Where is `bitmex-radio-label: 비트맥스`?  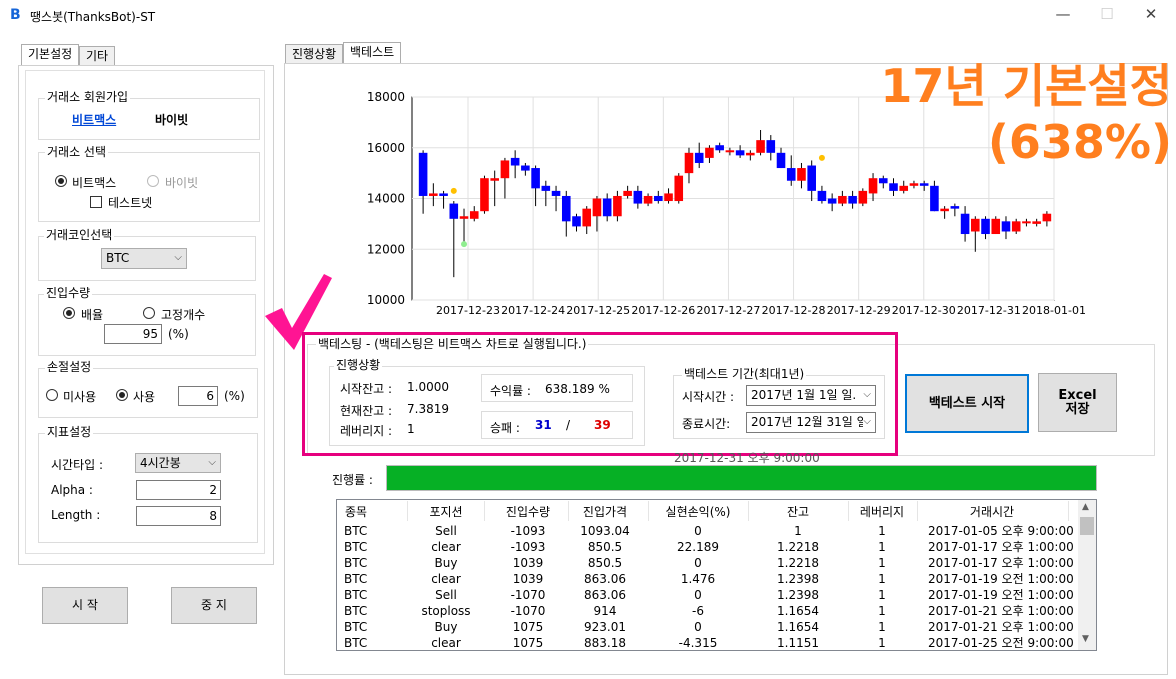 bitmex-radio-label: 비트맥스 is located at coordinates (94, 183).